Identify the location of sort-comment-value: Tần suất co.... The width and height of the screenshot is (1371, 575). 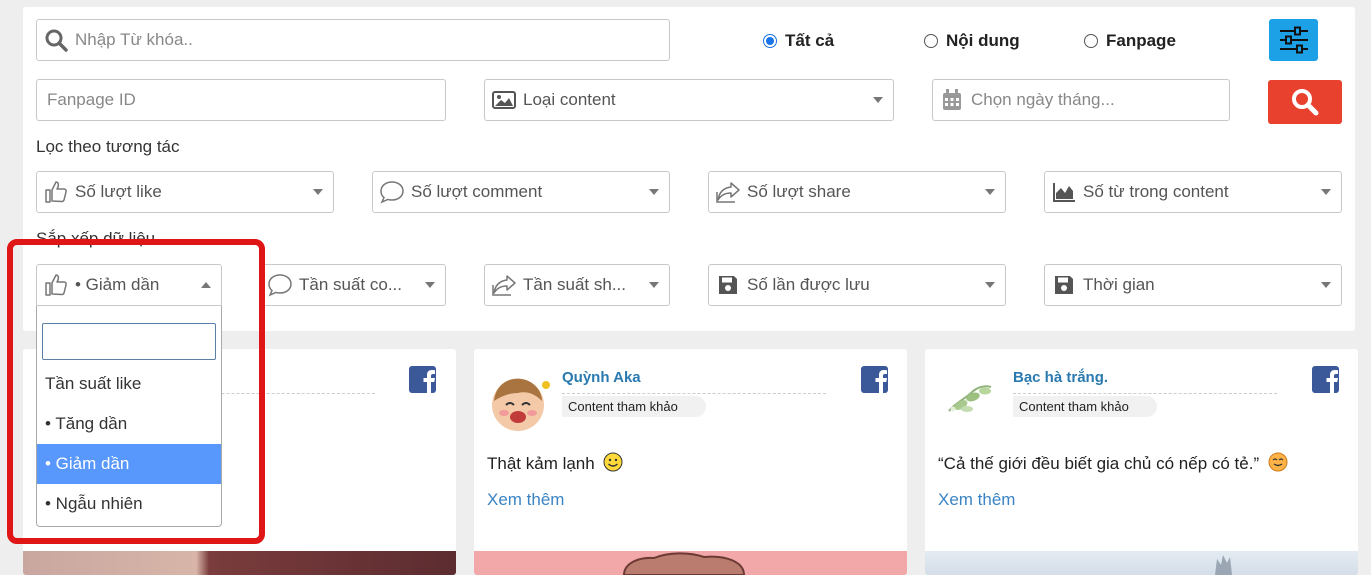
(350, 284).